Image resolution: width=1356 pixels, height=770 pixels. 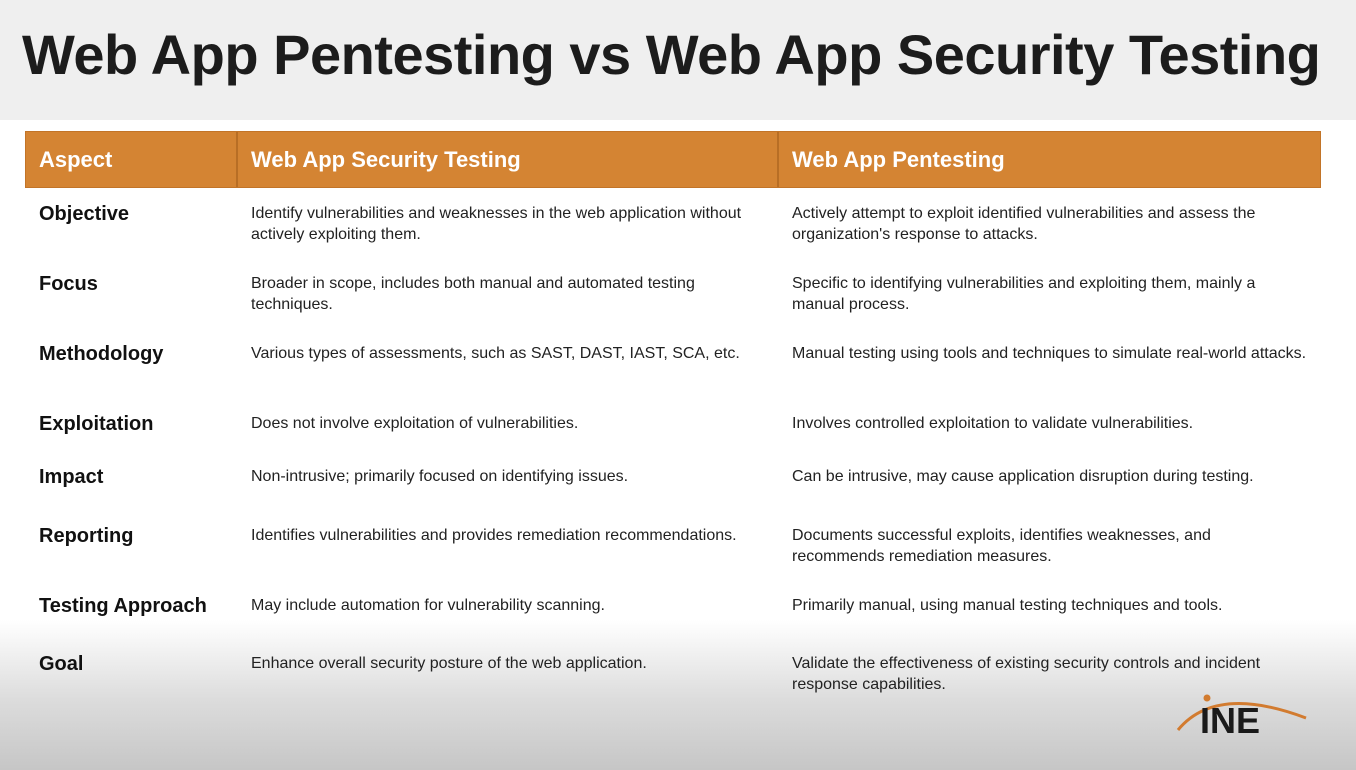 What do you see at coordinates (132, 159) in the screenshot?
I see `header-aspect: Aspect` at bounding box center [132, 159].